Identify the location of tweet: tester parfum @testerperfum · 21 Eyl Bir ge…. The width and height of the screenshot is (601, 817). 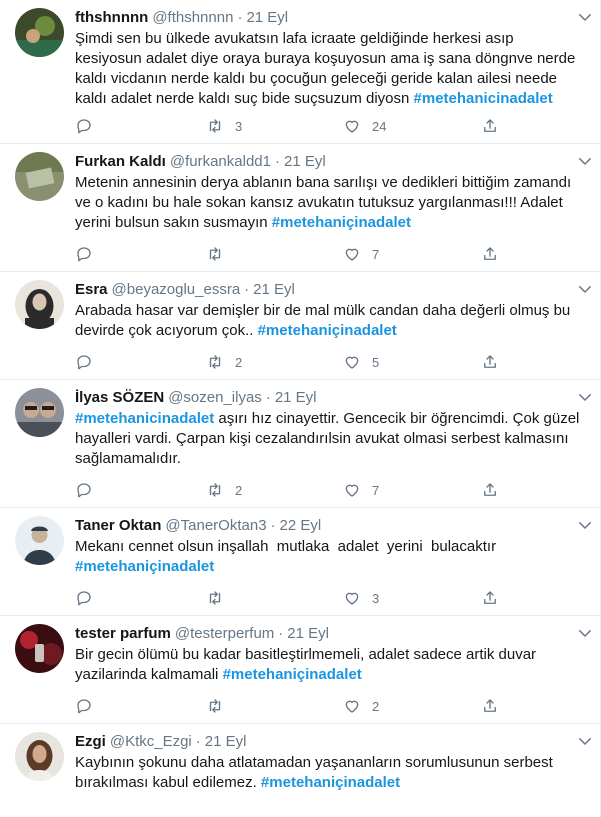
(300, 670).